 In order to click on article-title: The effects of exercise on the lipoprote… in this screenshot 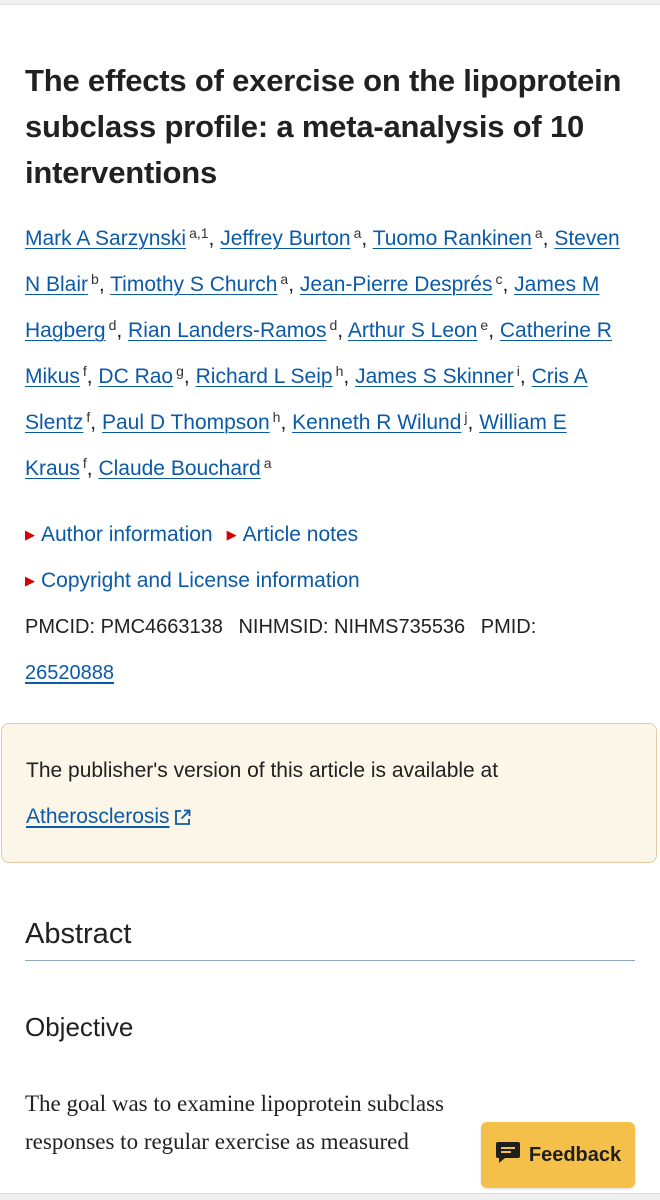, I will do `click(323, 126)`.